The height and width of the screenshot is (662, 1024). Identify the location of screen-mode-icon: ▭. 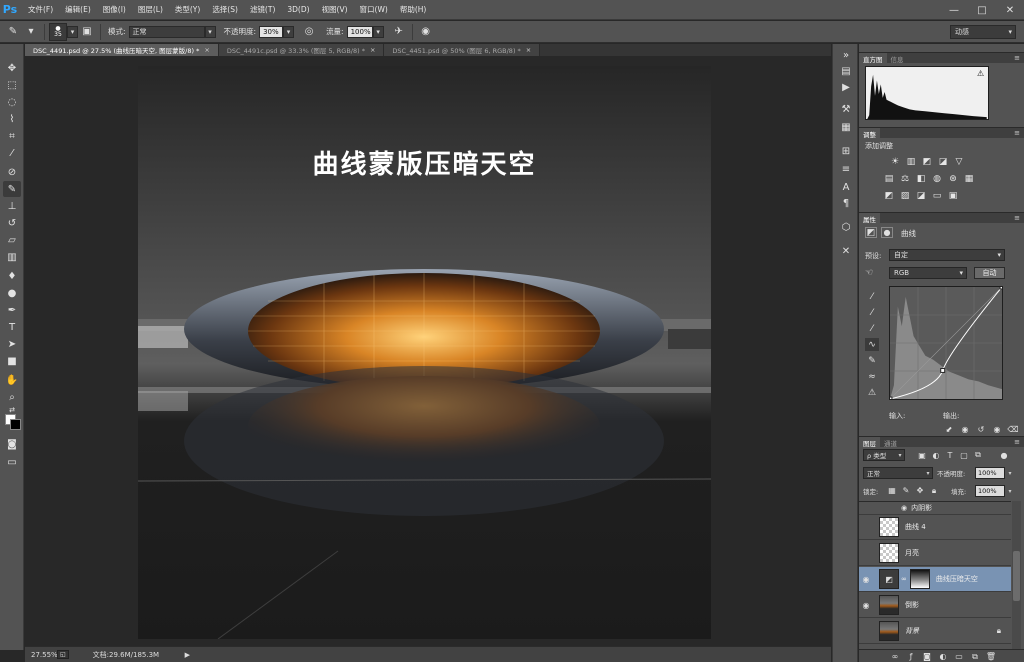
(12, 462).